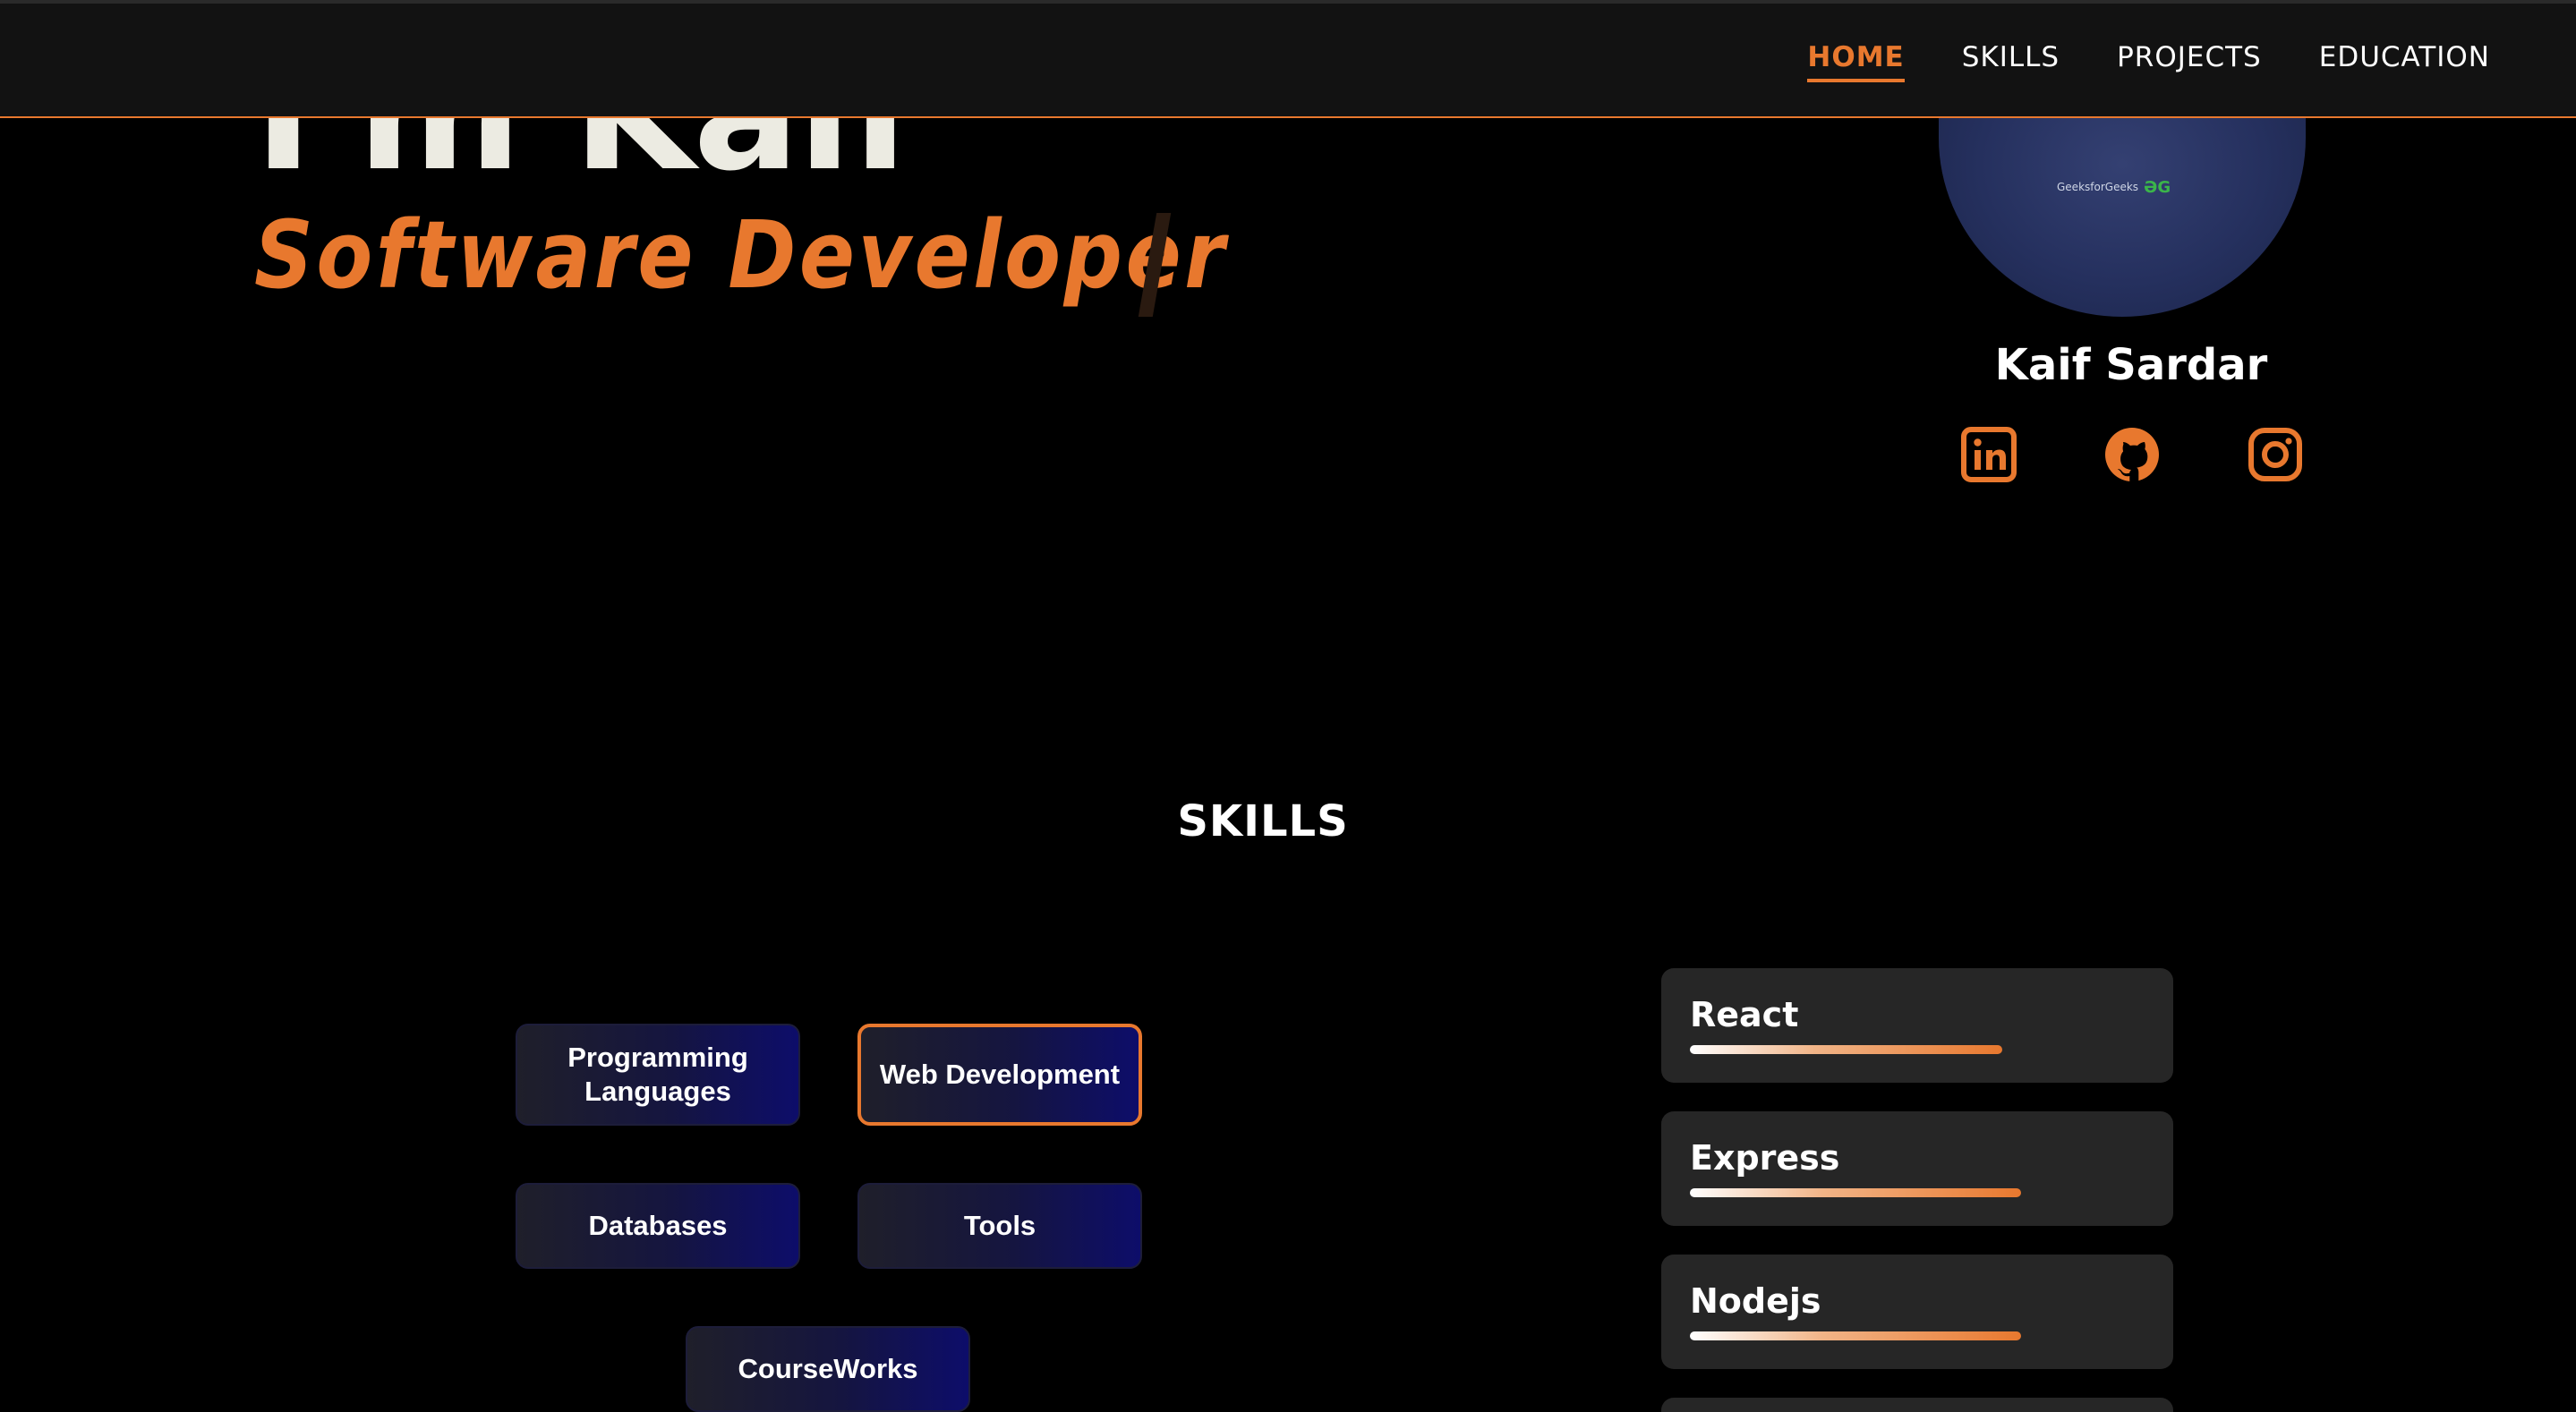  I want to click on shirt-logo: GeeksforGeeks ƏG, so click(2124, 187).